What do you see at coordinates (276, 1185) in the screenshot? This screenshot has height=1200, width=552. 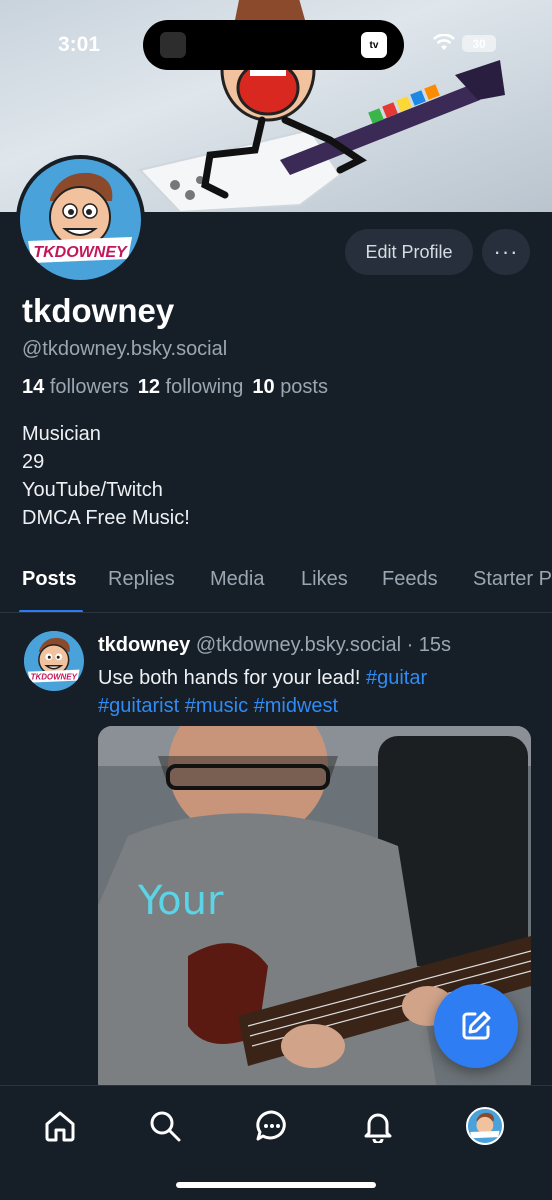 I see `home-indicator` at bounding box center [276, 1185].